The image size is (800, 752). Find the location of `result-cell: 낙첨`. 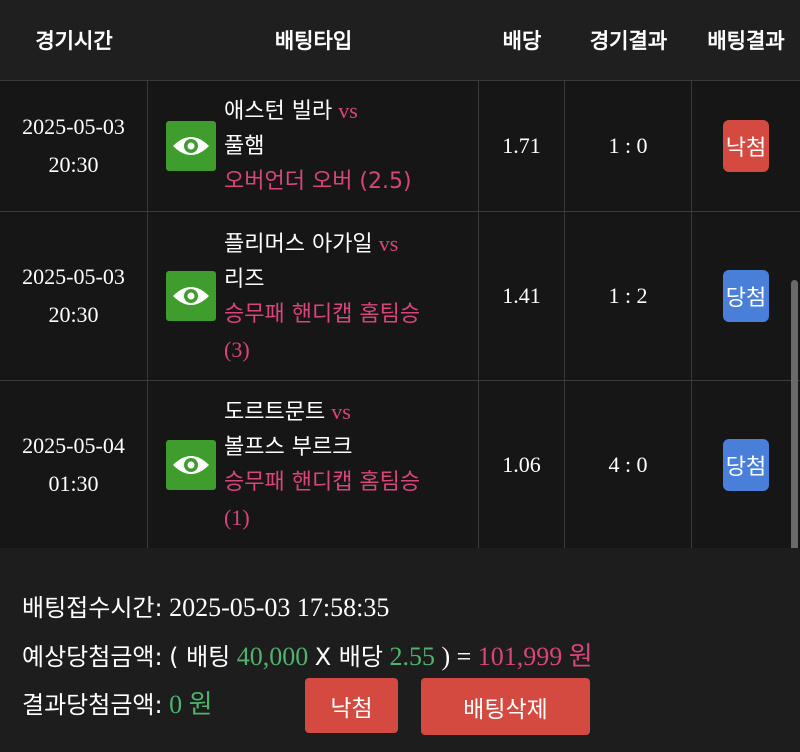

result-cell: 낙첨 is located at coordinates (746, 146).